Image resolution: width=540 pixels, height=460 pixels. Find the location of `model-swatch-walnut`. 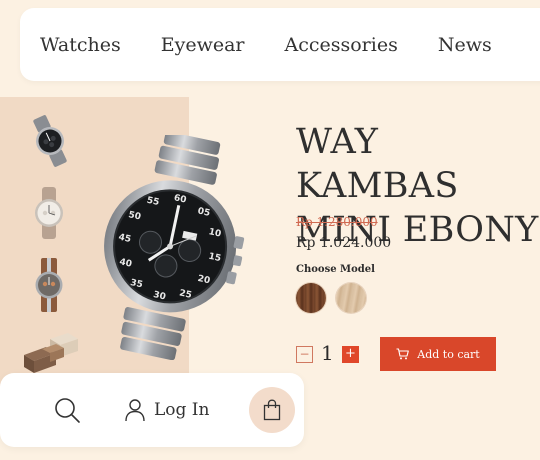

model-swatch-walnut is located at coordinates (311, 298).